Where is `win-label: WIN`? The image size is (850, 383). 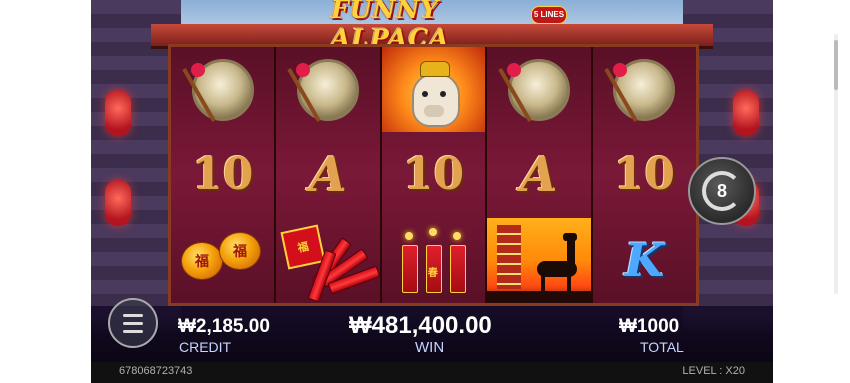
win-label: WIN is located at coordinates (430, 347).